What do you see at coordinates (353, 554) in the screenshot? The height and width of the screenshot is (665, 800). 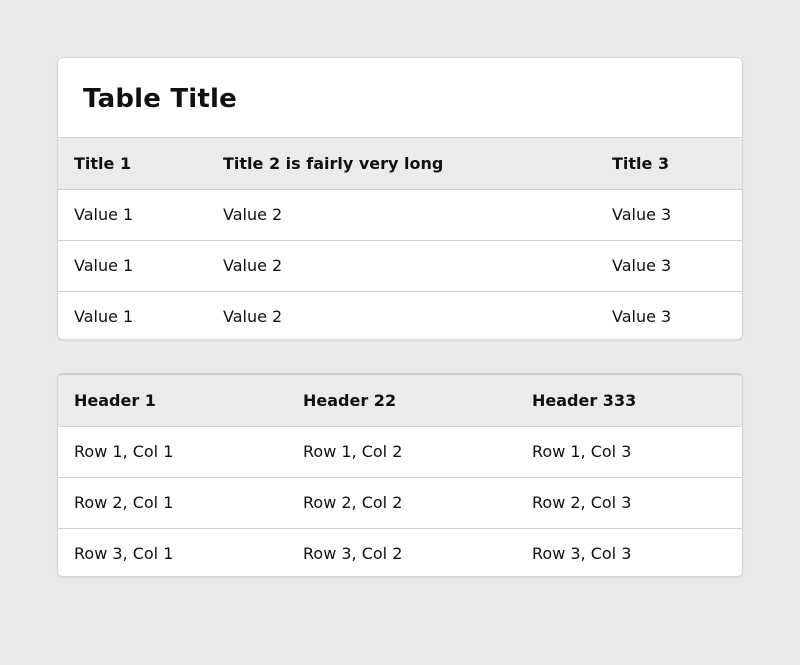 I see `table-cell: Row 3, Col 2` at bounding box center [353, 554].